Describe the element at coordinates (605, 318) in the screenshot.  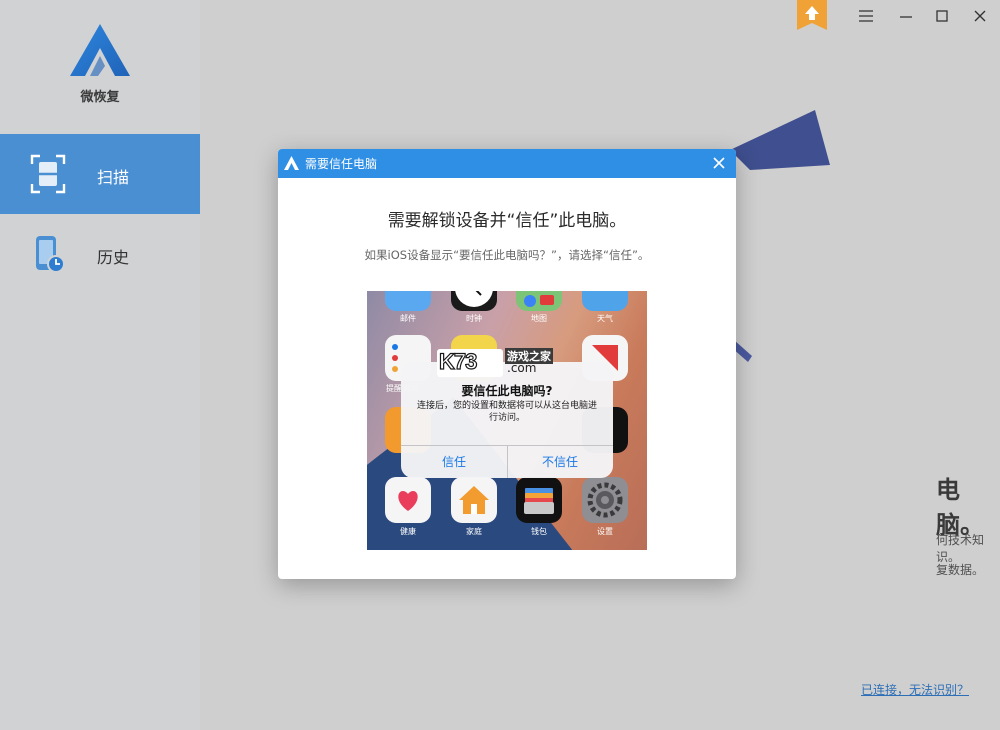
I see `app-label: 天气` at that location.